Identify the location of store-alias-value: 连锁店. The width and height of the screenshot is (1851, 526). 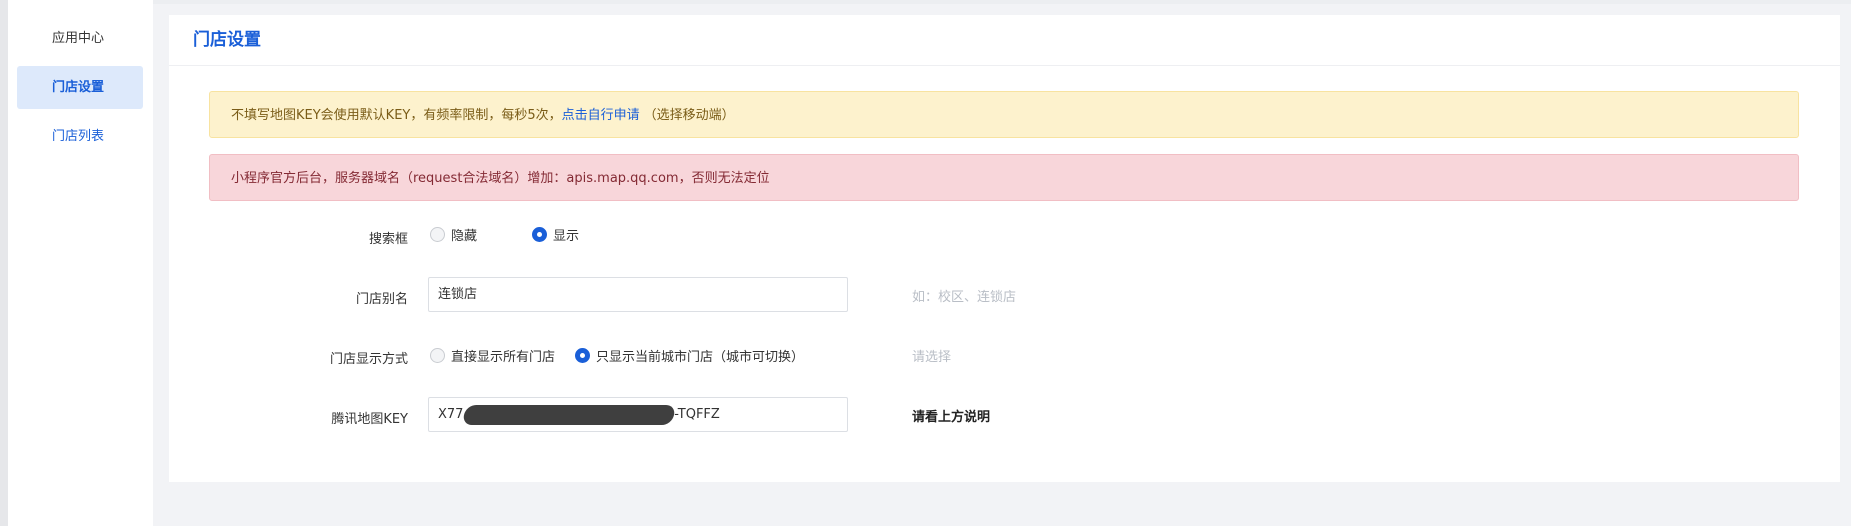
(458, 294).